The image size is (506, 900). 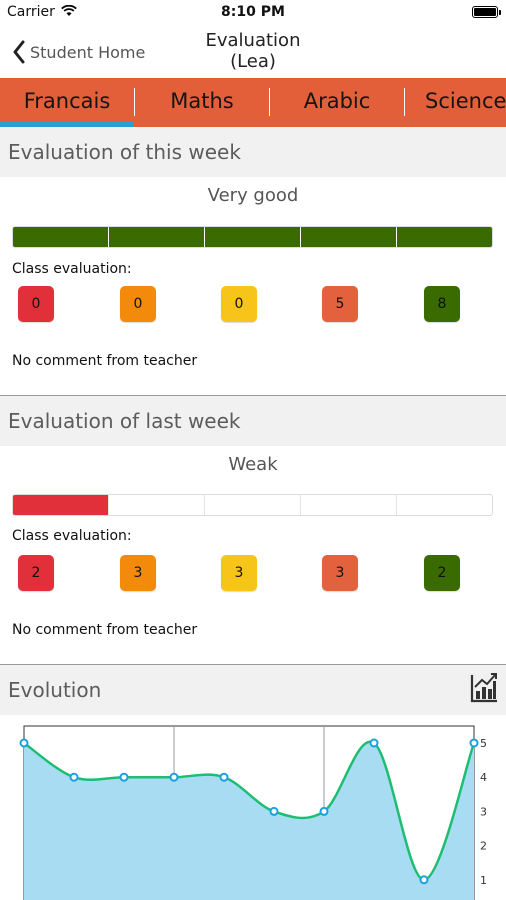 I want to click on navigation-bar: Student Home Evaluation (Lea), so click(x=253, y=52).